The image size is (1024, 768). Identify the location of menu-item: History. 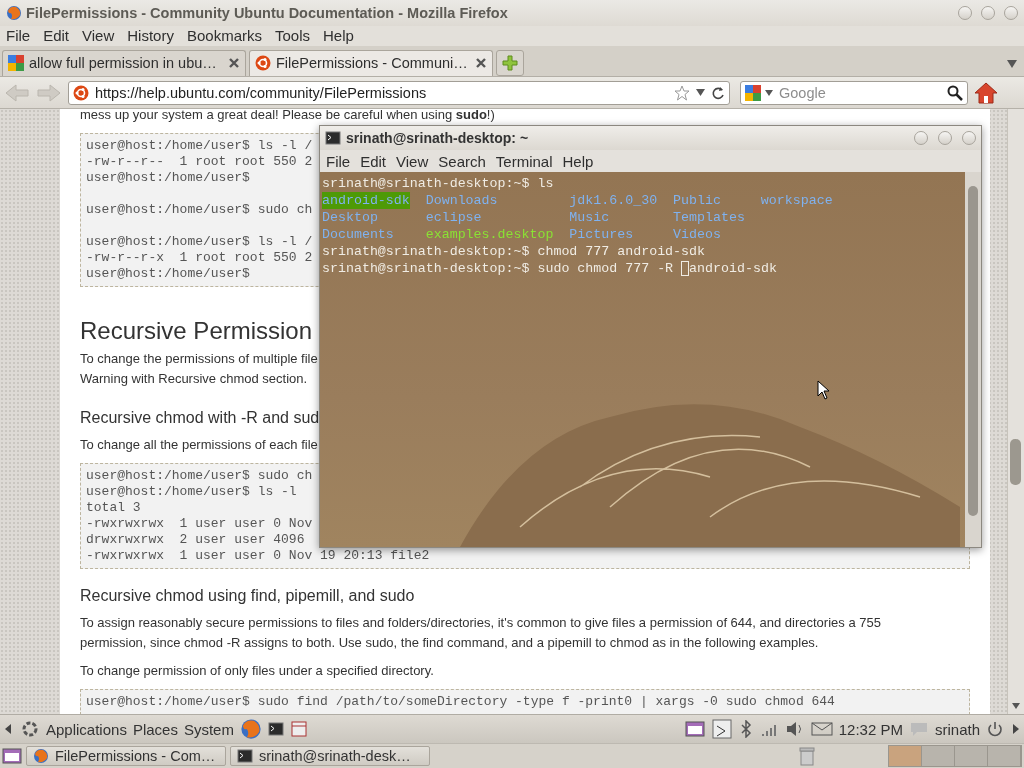
(150, 36).